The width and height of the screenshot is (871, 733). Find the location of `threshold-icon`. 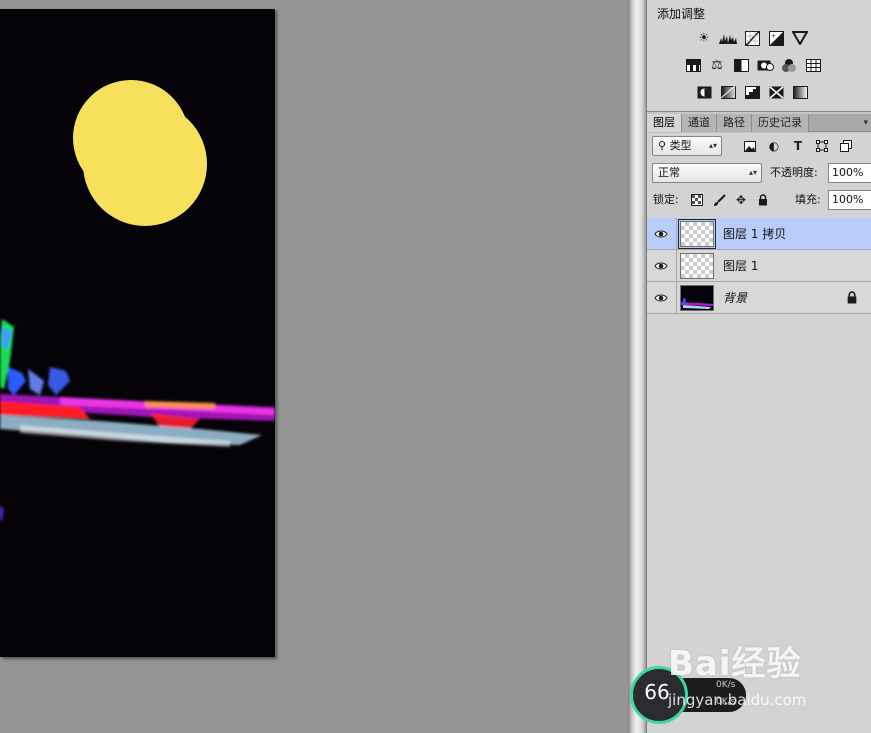

threshold-icon is located at coordinates (752, 92).